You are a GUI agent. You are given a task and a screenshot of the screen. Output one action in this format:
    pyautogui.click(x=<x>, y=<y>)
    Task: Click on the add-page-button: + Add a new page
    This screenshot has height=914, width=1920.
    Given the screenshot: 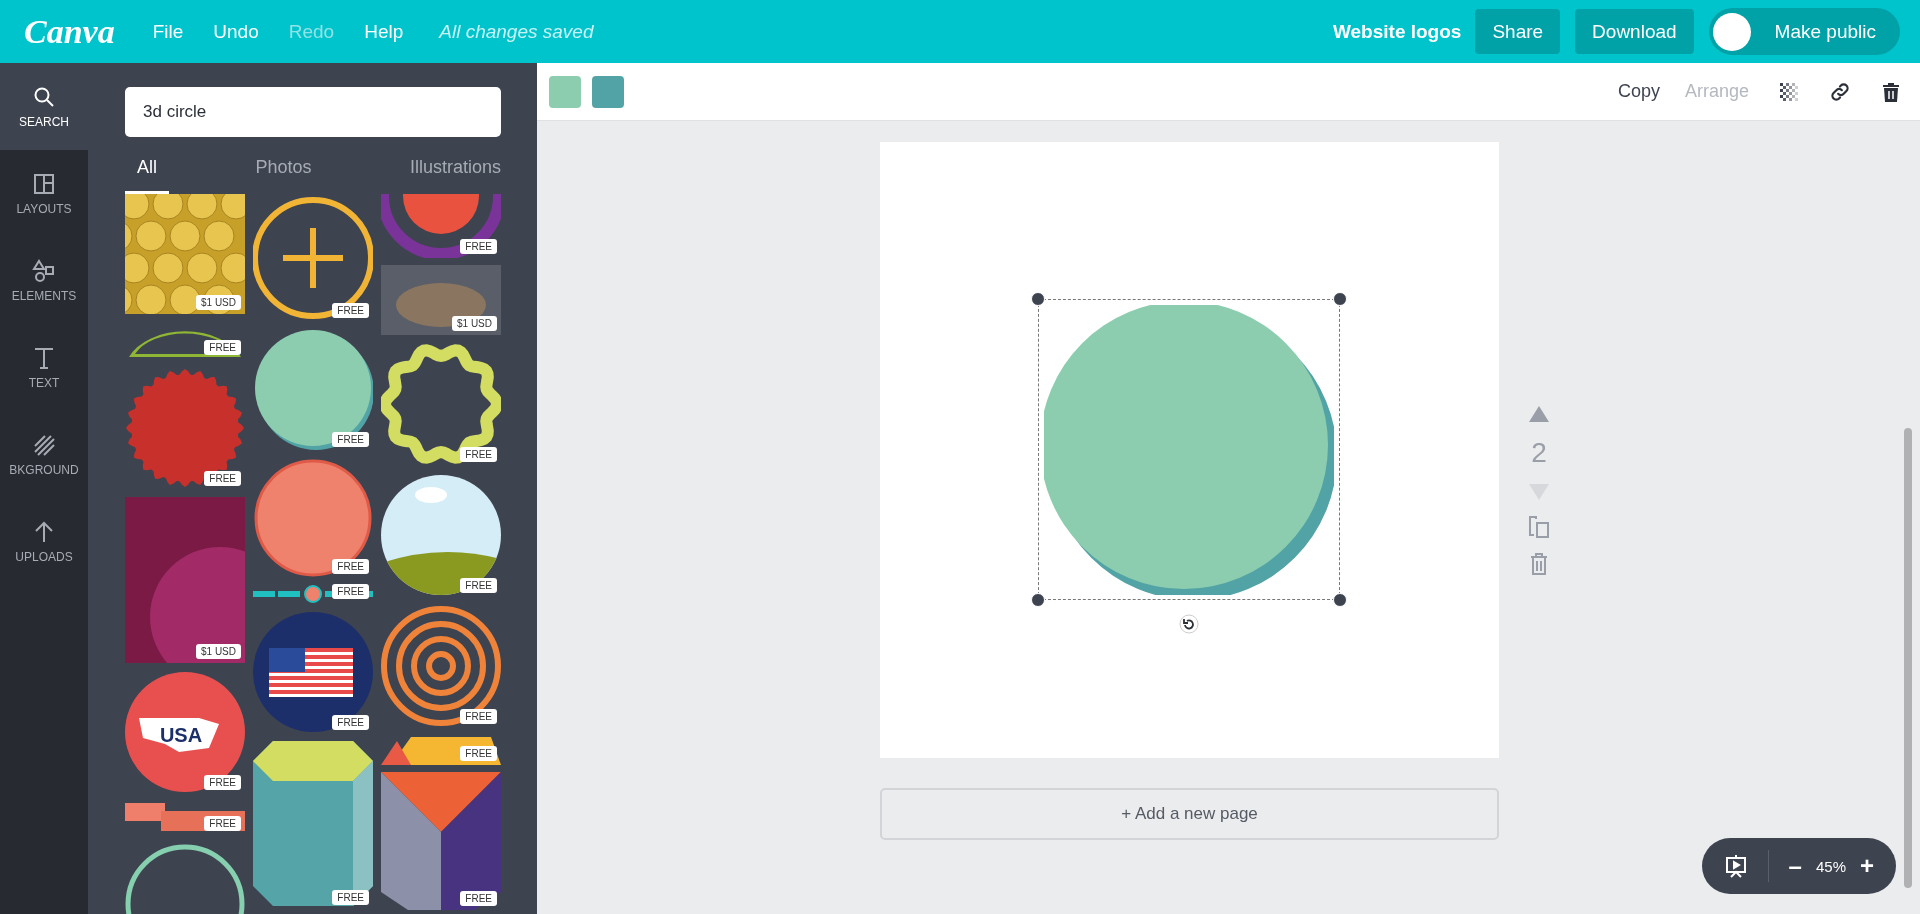 What is the action you would take?
    pyautogui.click(x=1189, y=814)
    